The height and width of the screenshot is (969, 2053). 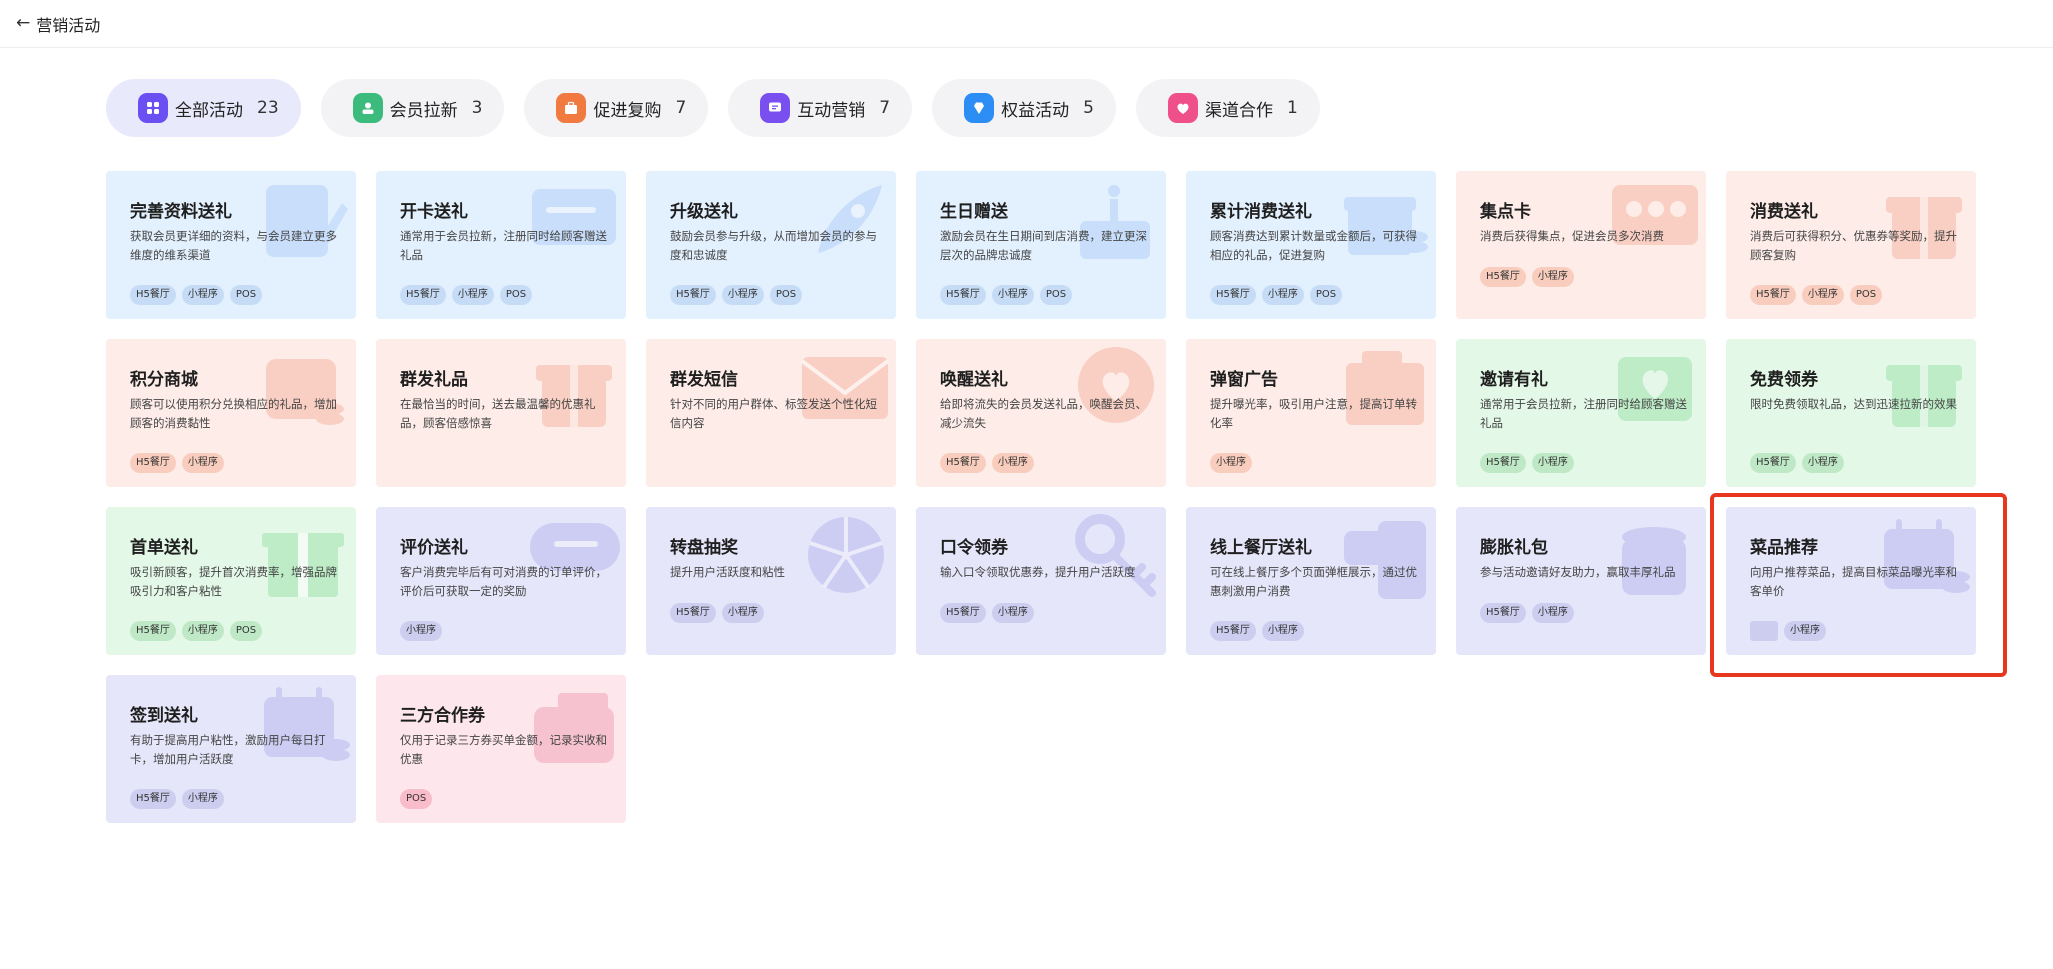 I want to click on activity-card: 转盘抽奖 提升用户活跃度和粘性 H5餐厅 小程序, so click(x=771, y=581).